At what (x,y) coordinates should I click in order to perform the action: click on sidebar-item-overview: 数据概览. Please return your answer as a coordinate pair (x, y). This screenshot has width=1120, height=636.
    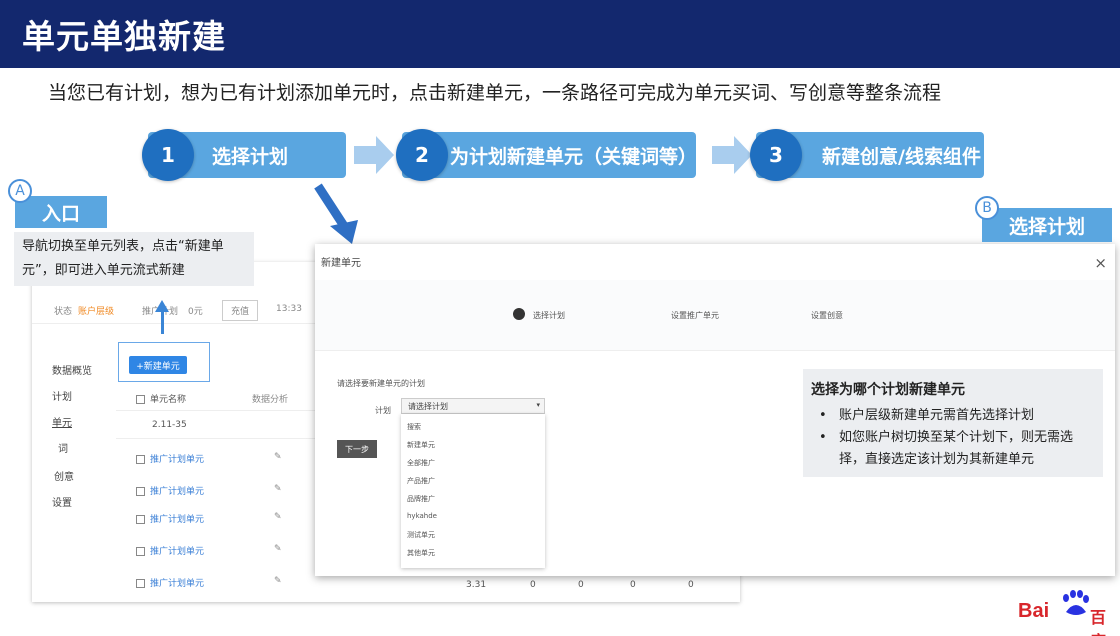
    Looking at the image, I should click on (72, 369).